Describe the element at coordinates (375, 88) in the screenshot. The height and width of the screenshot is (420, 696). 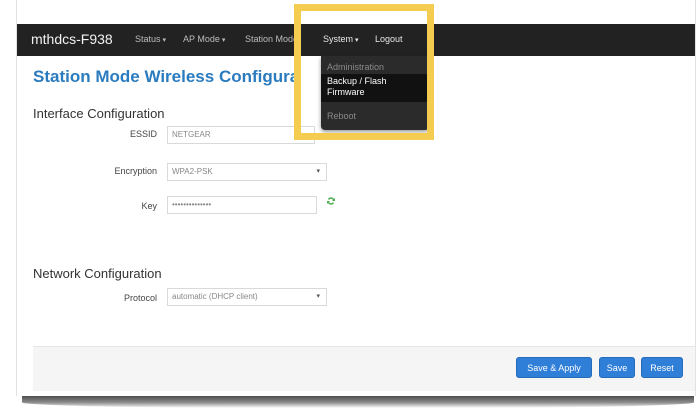
I see `menu-item-backup-flash-firmware: Backup / Flash Firmware` at that location.